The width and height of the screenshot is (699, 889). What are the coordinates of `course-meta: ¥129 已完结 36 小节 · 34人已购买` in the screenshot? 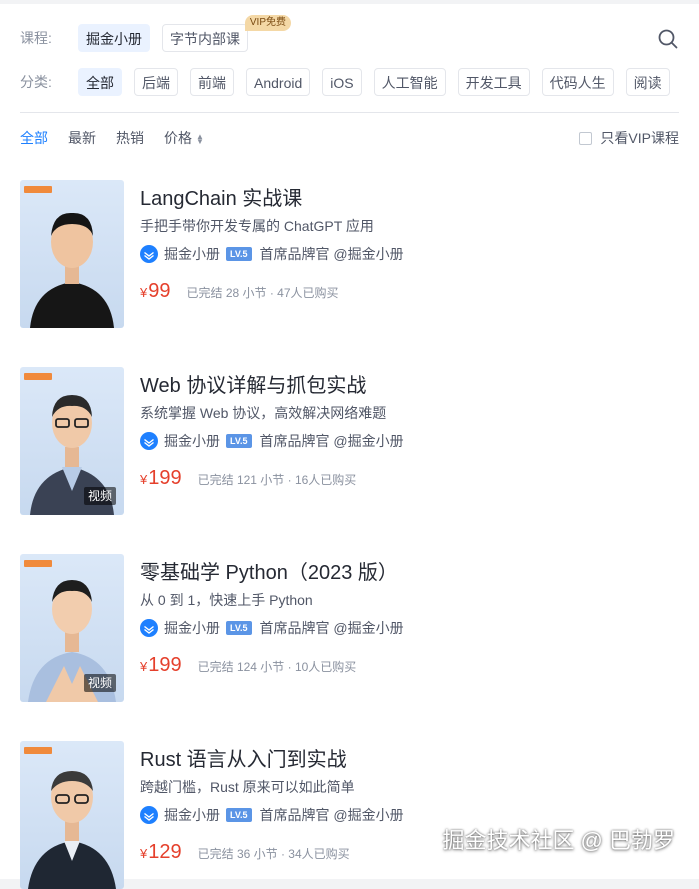 It's located at (245, 853).